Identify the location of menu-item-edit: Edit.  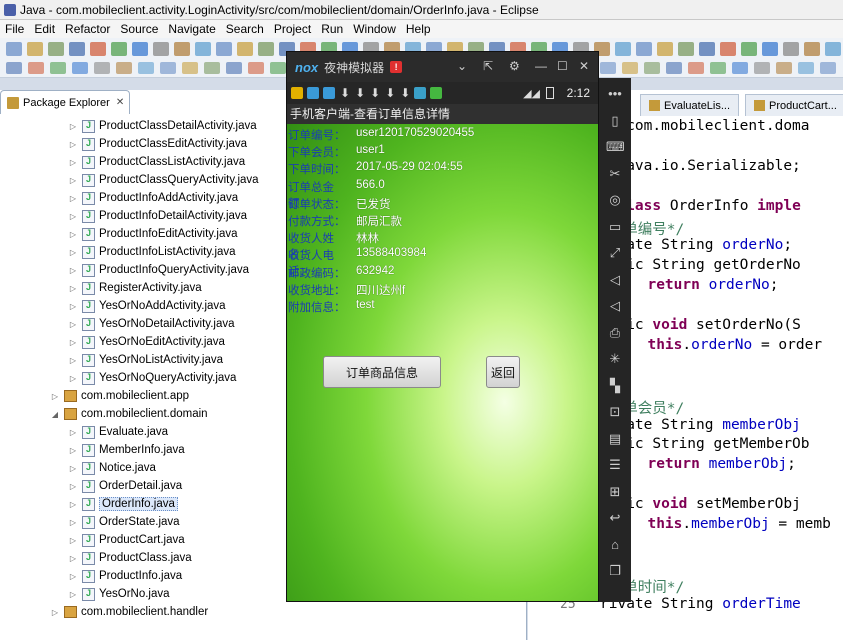
(46, 29).